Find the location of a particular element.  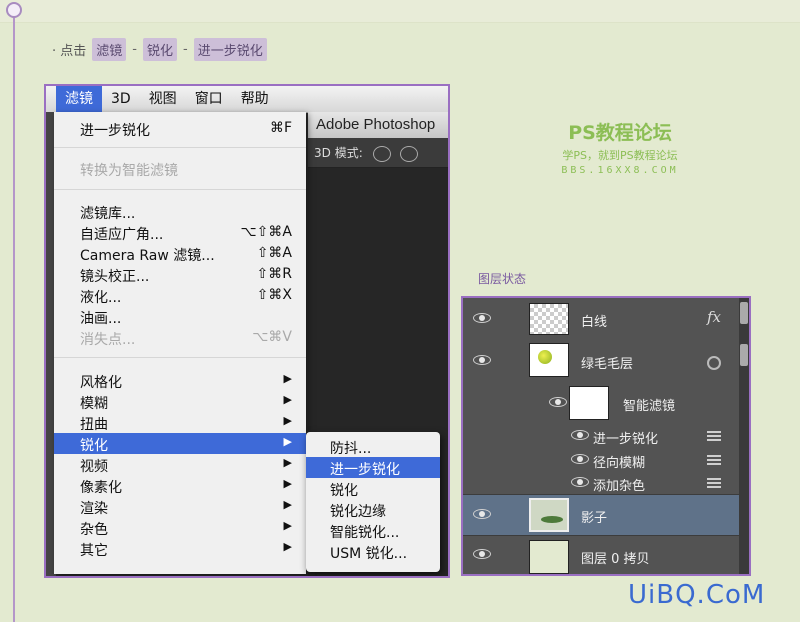

menu-item-liquify: 液化... ⇧⌘X is located at coordinates (180, 295).